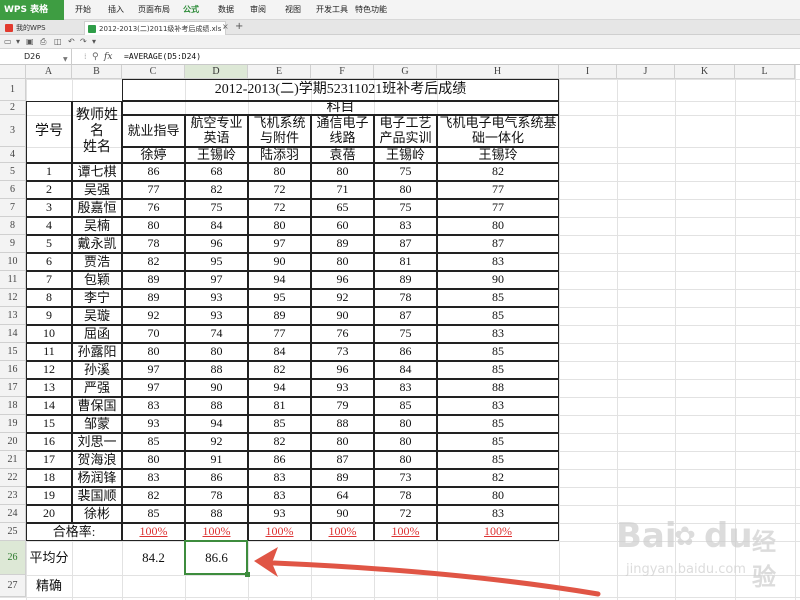  What do you see at coordinates (8, 42) in the screenshot?
I see `open-folder-icon: ▭` at bounding box center [8, 42].